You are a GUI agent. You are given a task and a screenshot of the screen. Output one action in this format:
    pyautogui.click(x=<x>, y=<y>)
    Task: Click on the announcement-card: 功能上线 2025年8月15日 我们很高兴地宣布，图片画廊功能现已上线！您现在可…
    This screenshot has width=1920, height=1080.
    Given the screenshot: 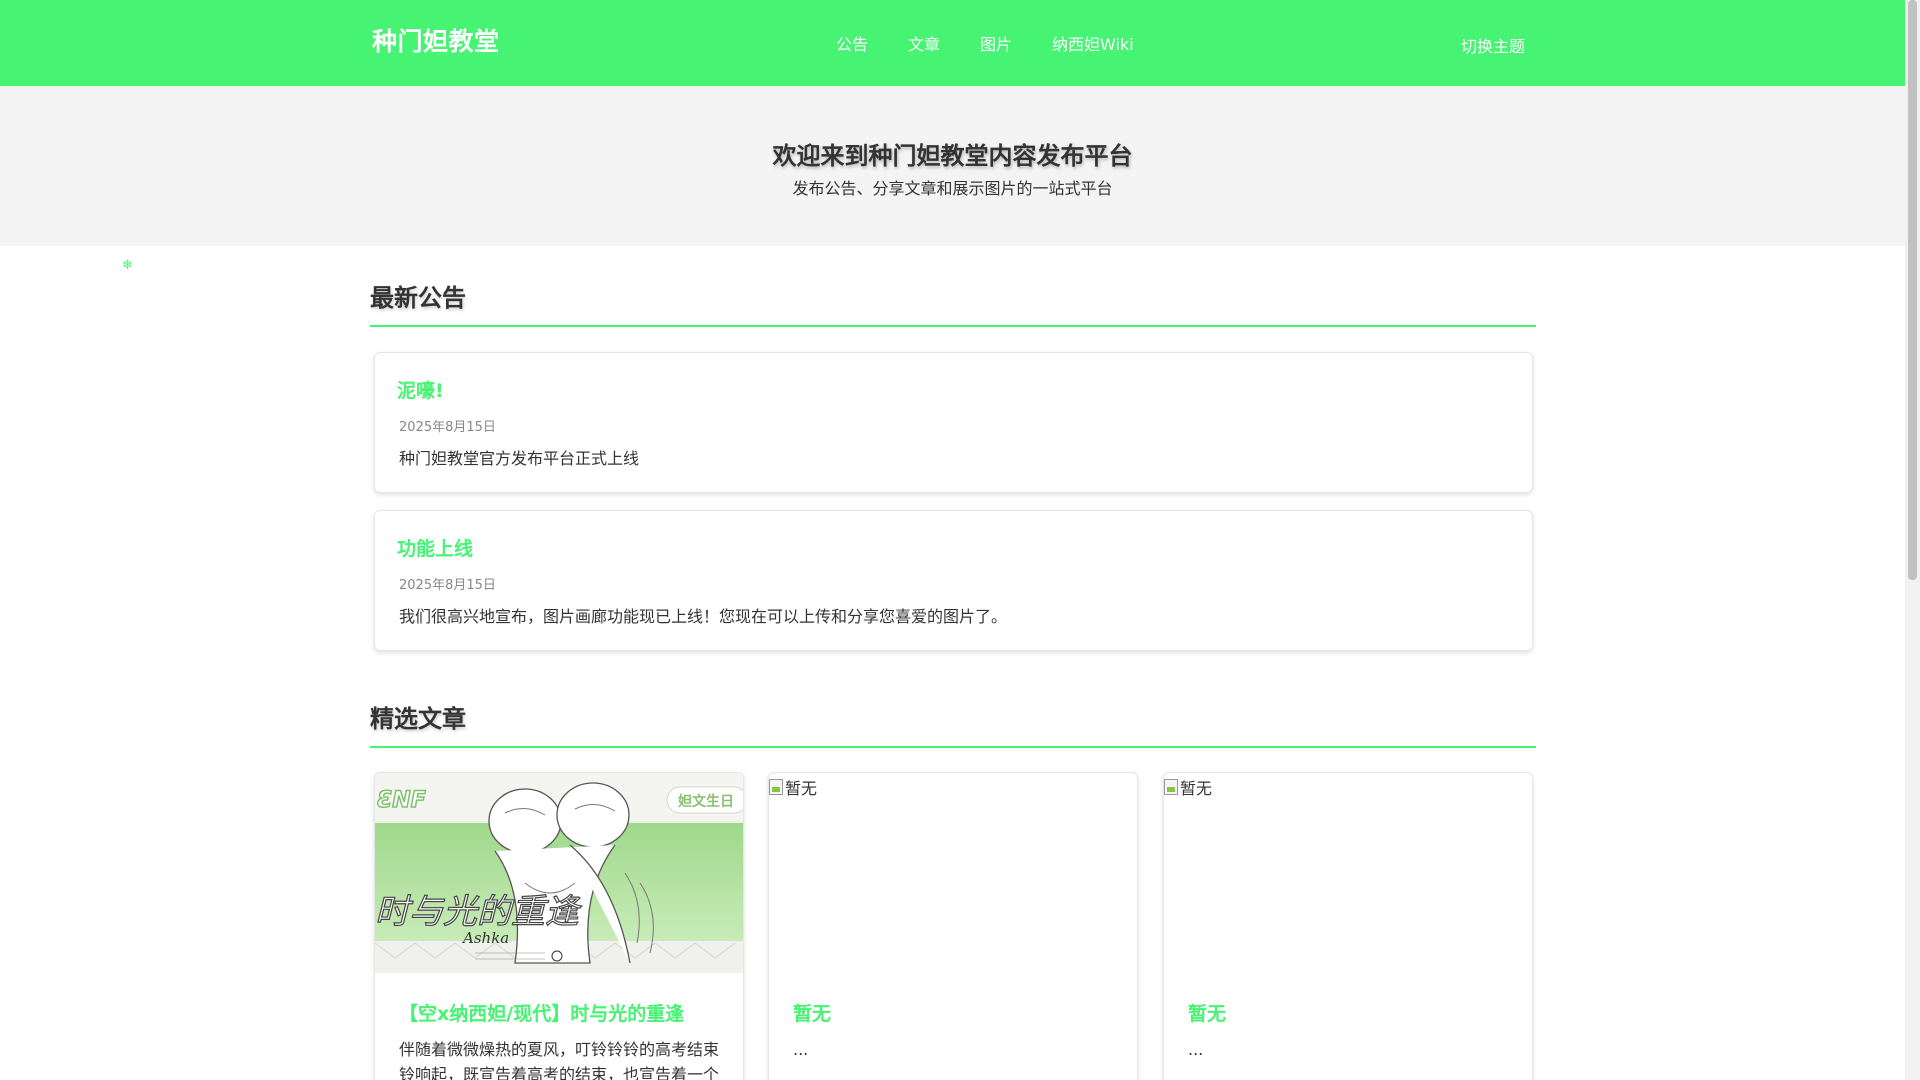 What is the action you would take?
    pyautogui.click(x=953, y=580)
    